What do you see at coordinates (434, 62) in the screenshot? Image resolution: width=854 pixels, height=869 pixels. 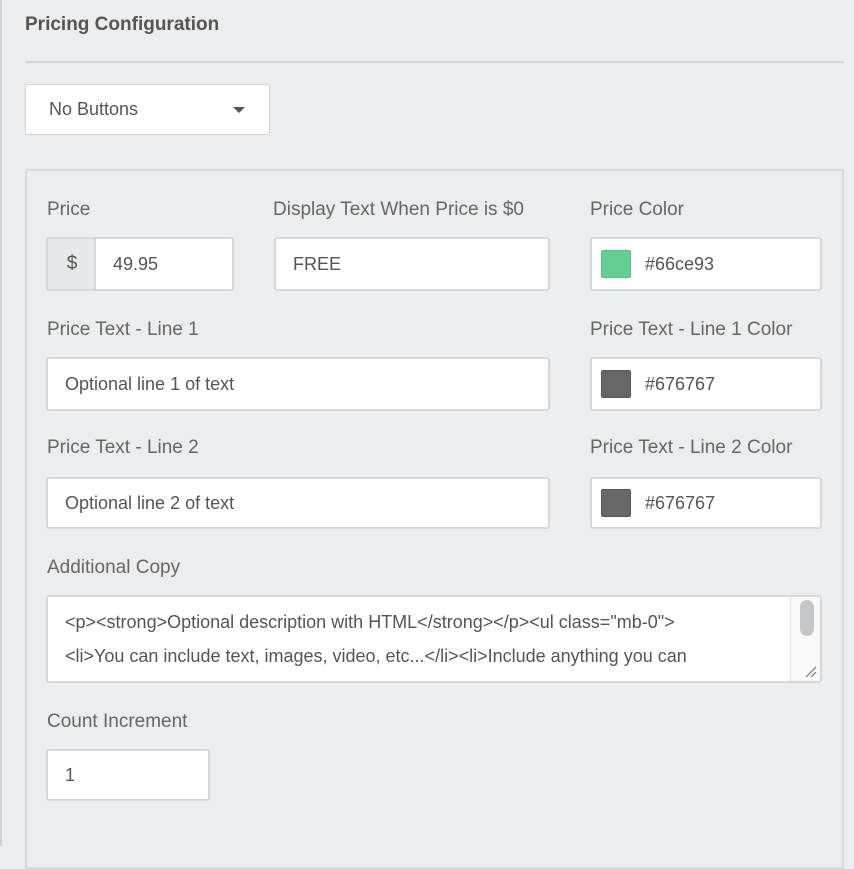 I see `header-divider` at bounding box center [434, 62].